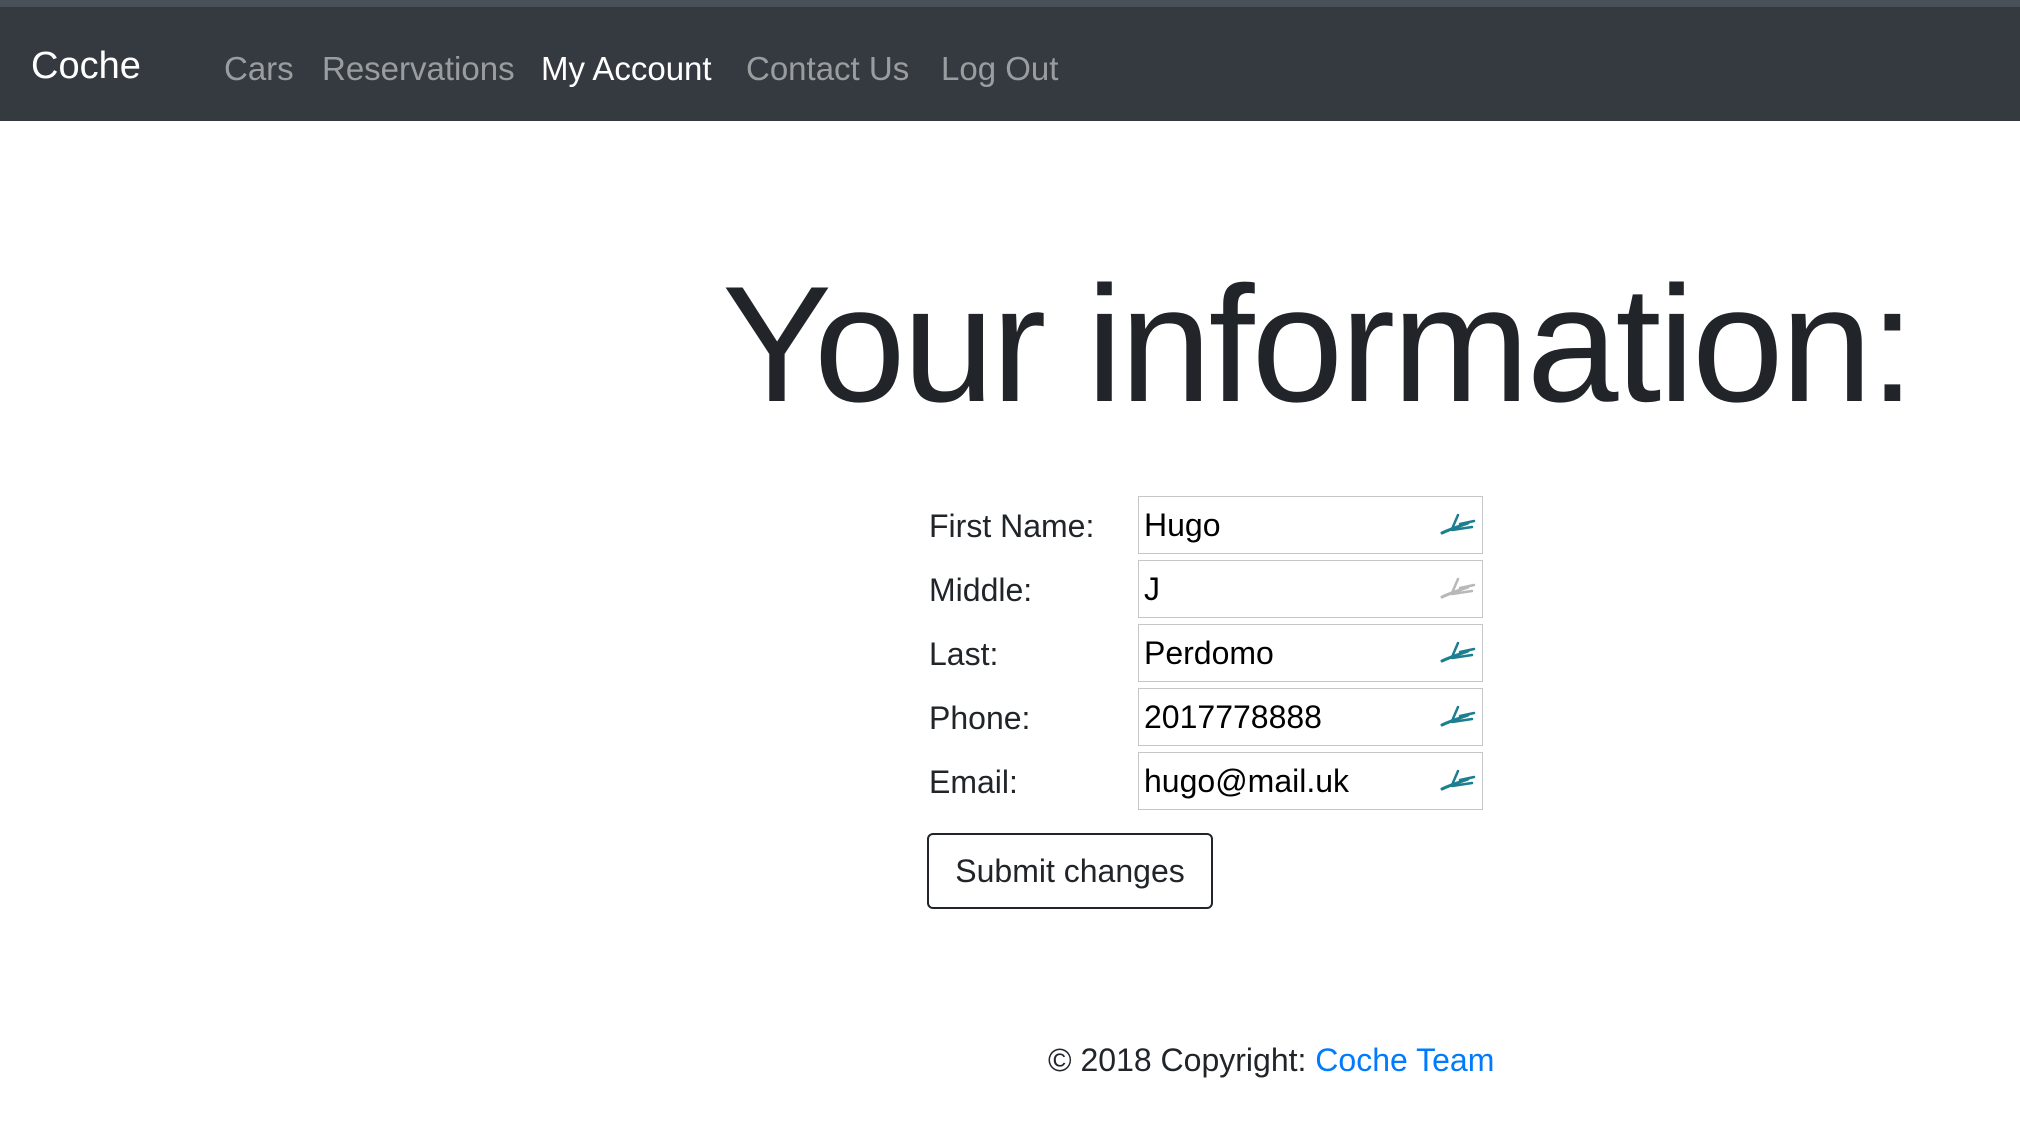  Describe the element at coordinates (1284, 653) in the screenshot. I see `last-name-input` at that location.